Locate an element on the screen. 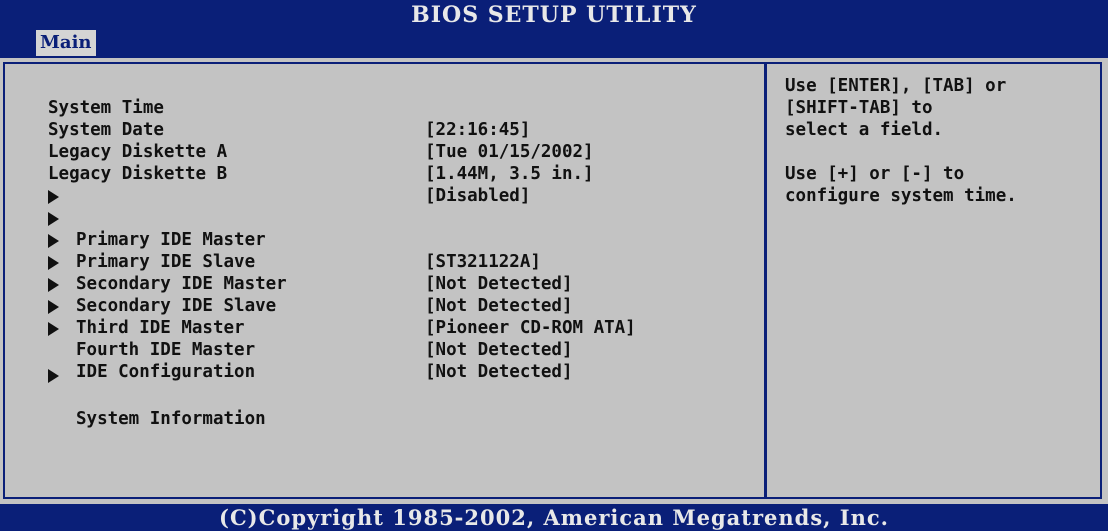 This screenshot has height=531, width=1108. submenu-third-ide-master: Third IDE Master [Not Detected] is located at coordinates (380, 316).